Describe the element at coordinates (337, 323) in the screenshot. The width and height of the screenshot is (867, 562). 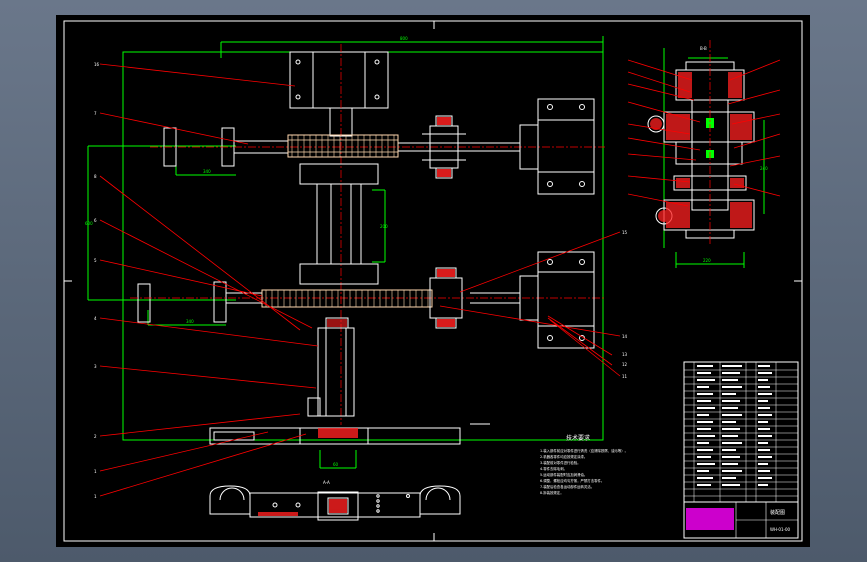
I see `lower-column-hatch` at that location.